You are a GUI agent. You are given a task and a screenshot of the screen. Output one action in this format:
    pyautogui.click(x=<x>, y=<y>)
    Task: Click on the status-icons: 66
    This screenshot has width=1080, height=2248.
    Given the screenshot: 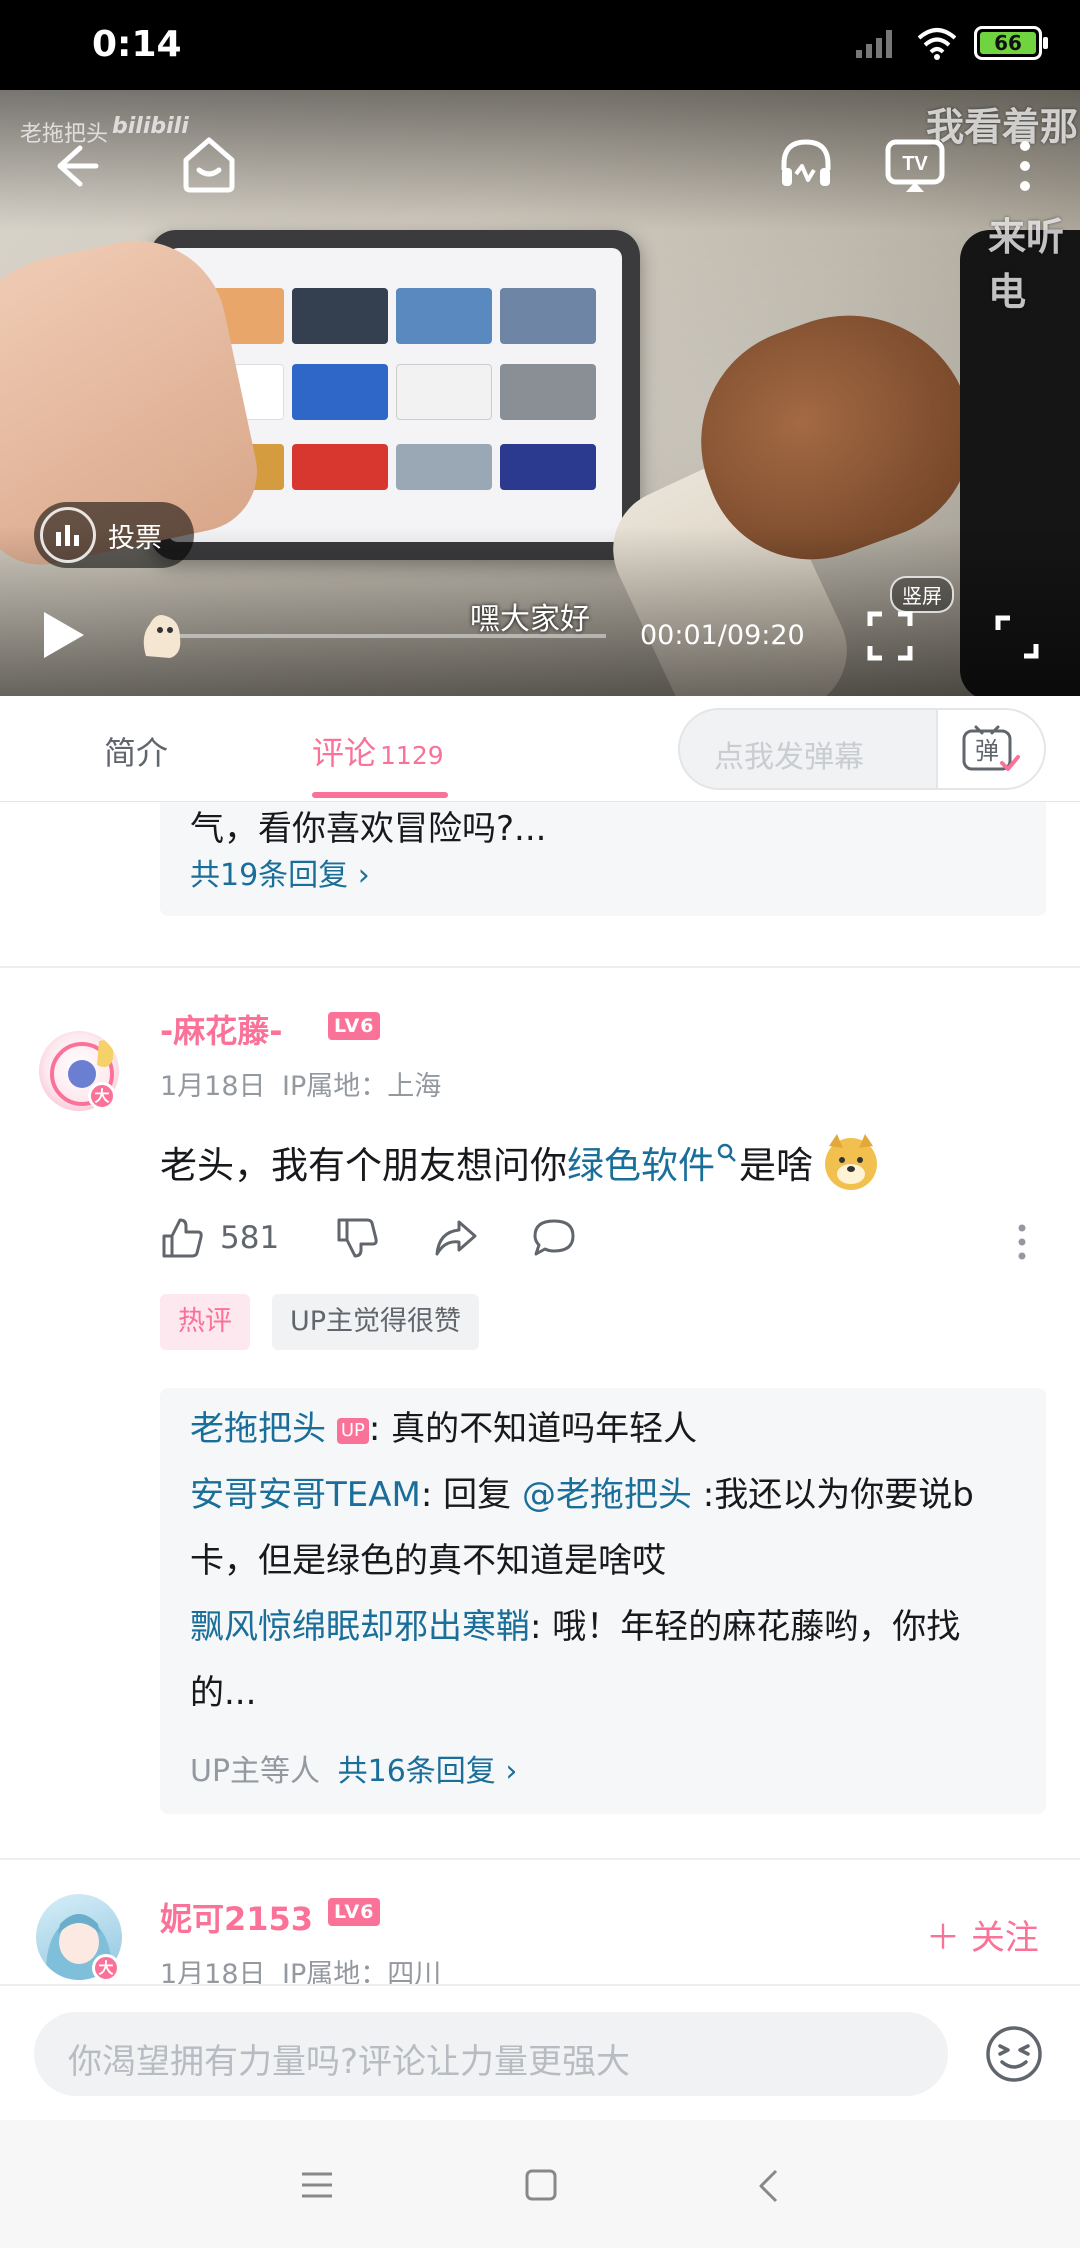 What is the action you would take?
    pyautogui.click(x=951, y=43)
    